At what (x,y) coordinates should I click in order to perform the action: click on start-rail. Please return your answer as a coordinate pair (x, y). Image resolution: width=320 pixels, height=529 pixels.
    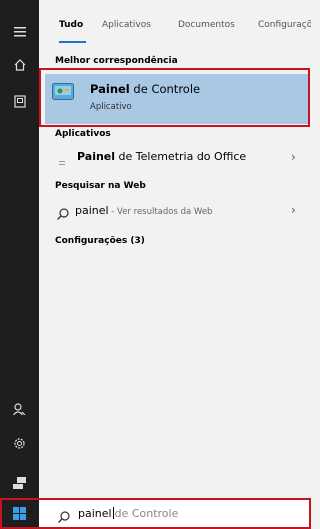
    Looking at the image, I should click on (19, 264).